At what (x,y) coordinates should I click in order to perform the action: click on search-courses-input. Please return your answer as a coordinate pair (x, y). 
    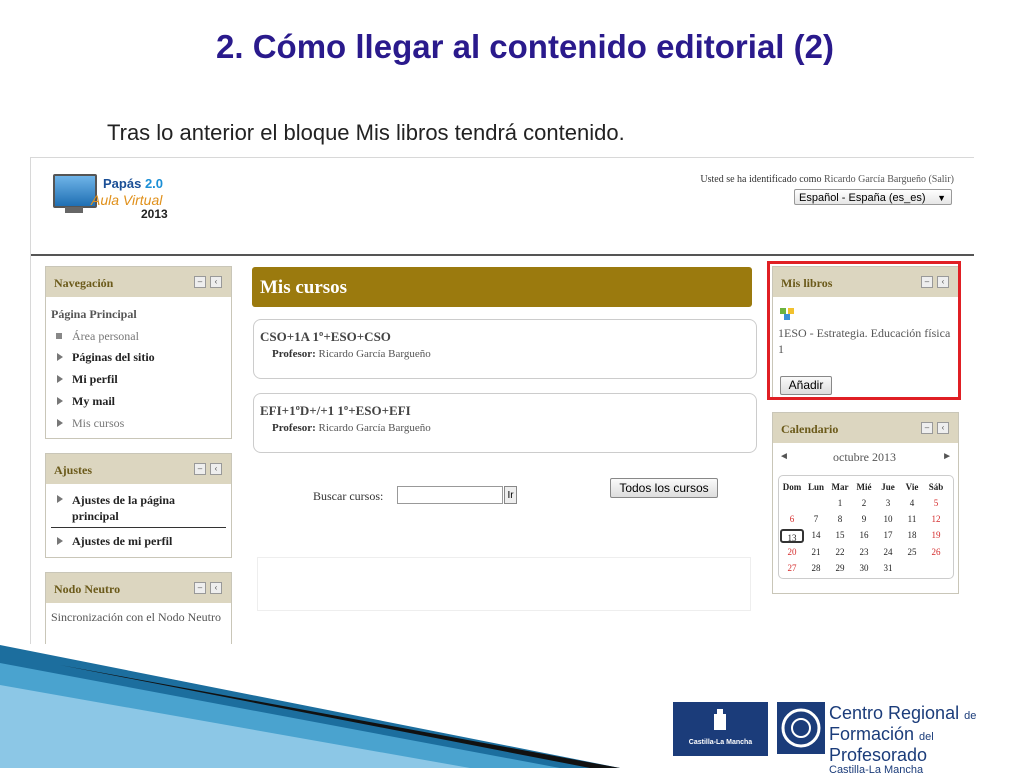
    Looking at the image, I should click on (450, 495).